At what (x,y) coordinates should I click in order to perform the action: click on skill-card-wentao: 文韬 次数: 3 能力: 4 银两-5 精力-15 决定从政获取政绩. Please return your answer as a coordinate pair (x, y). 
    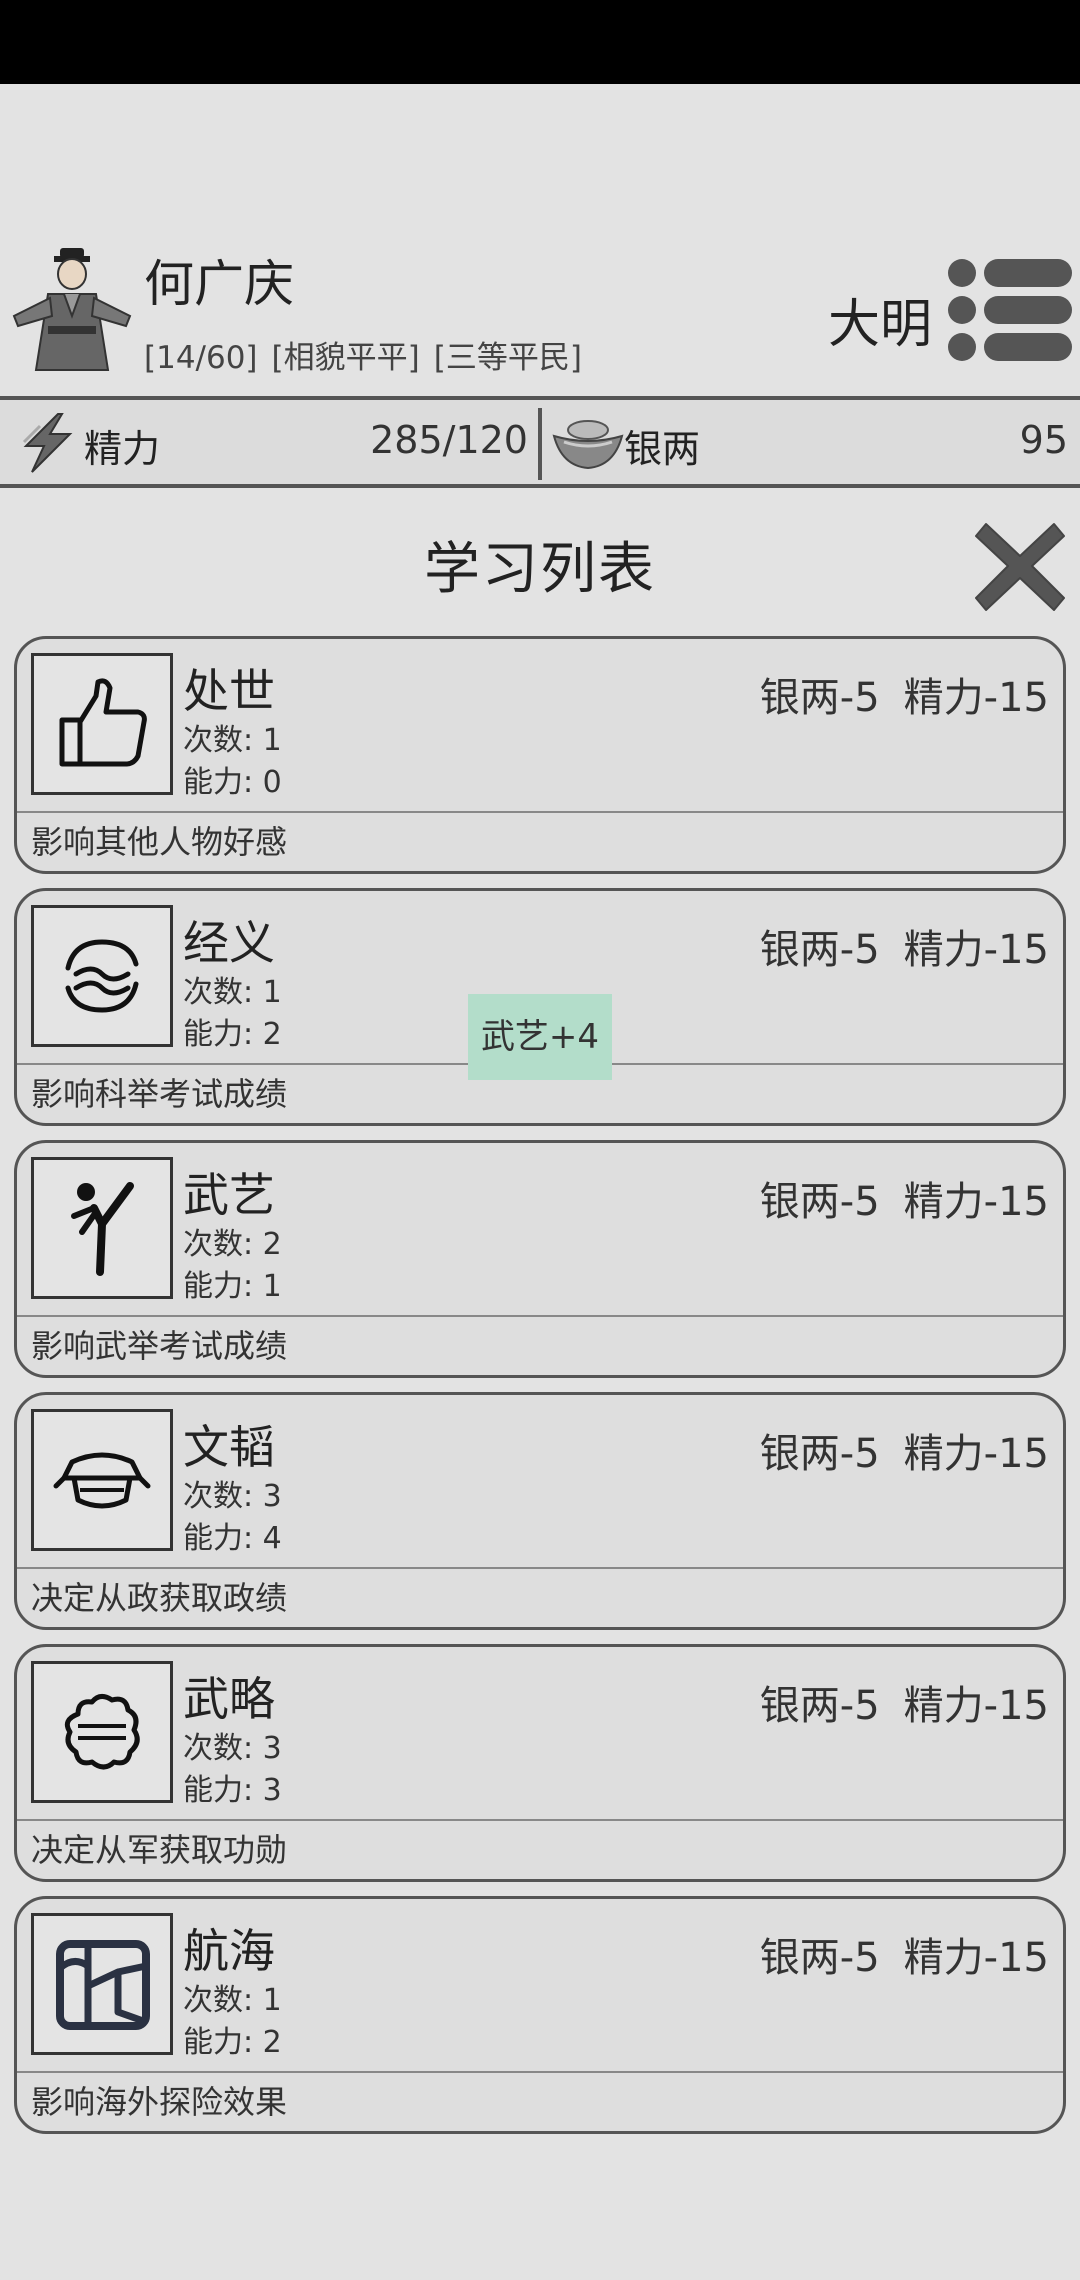
    Looking at the image, I should click on (540, 1511).